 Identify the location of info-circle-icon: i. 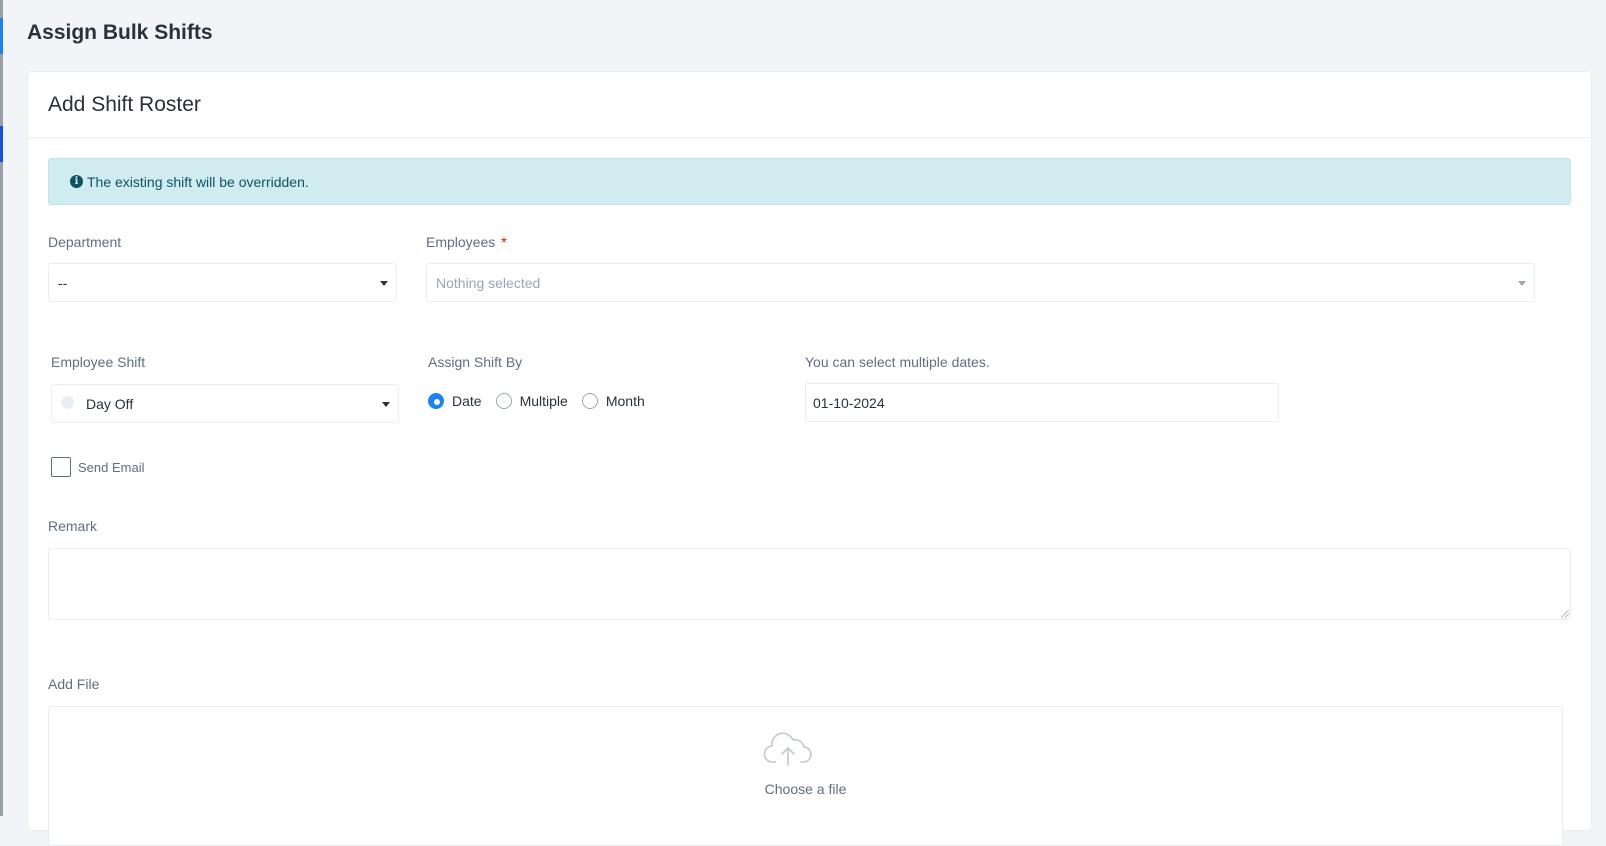
(76, 181).